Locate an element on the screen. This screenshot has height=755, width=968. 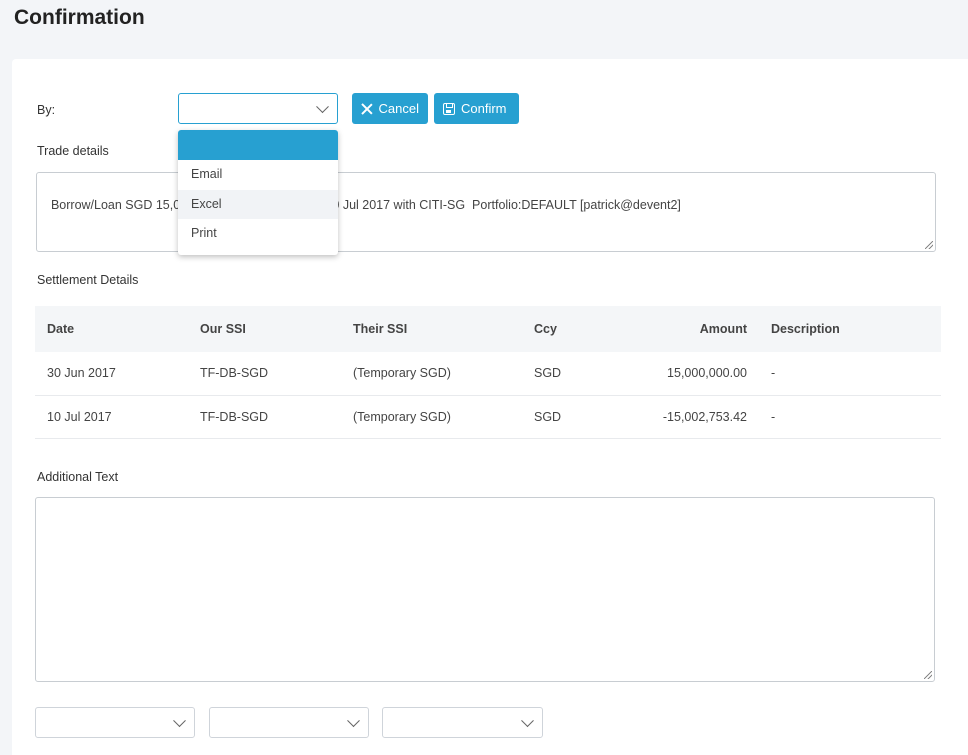
cancel-button-label: Cancel is located at coordinates (398, 108).